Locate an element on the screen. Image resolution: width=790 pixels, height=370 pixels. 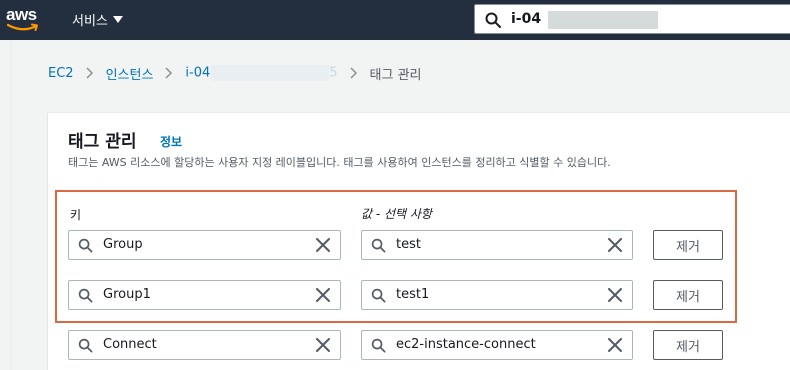
tag-value-input: test is located at coordinates (497, 245).